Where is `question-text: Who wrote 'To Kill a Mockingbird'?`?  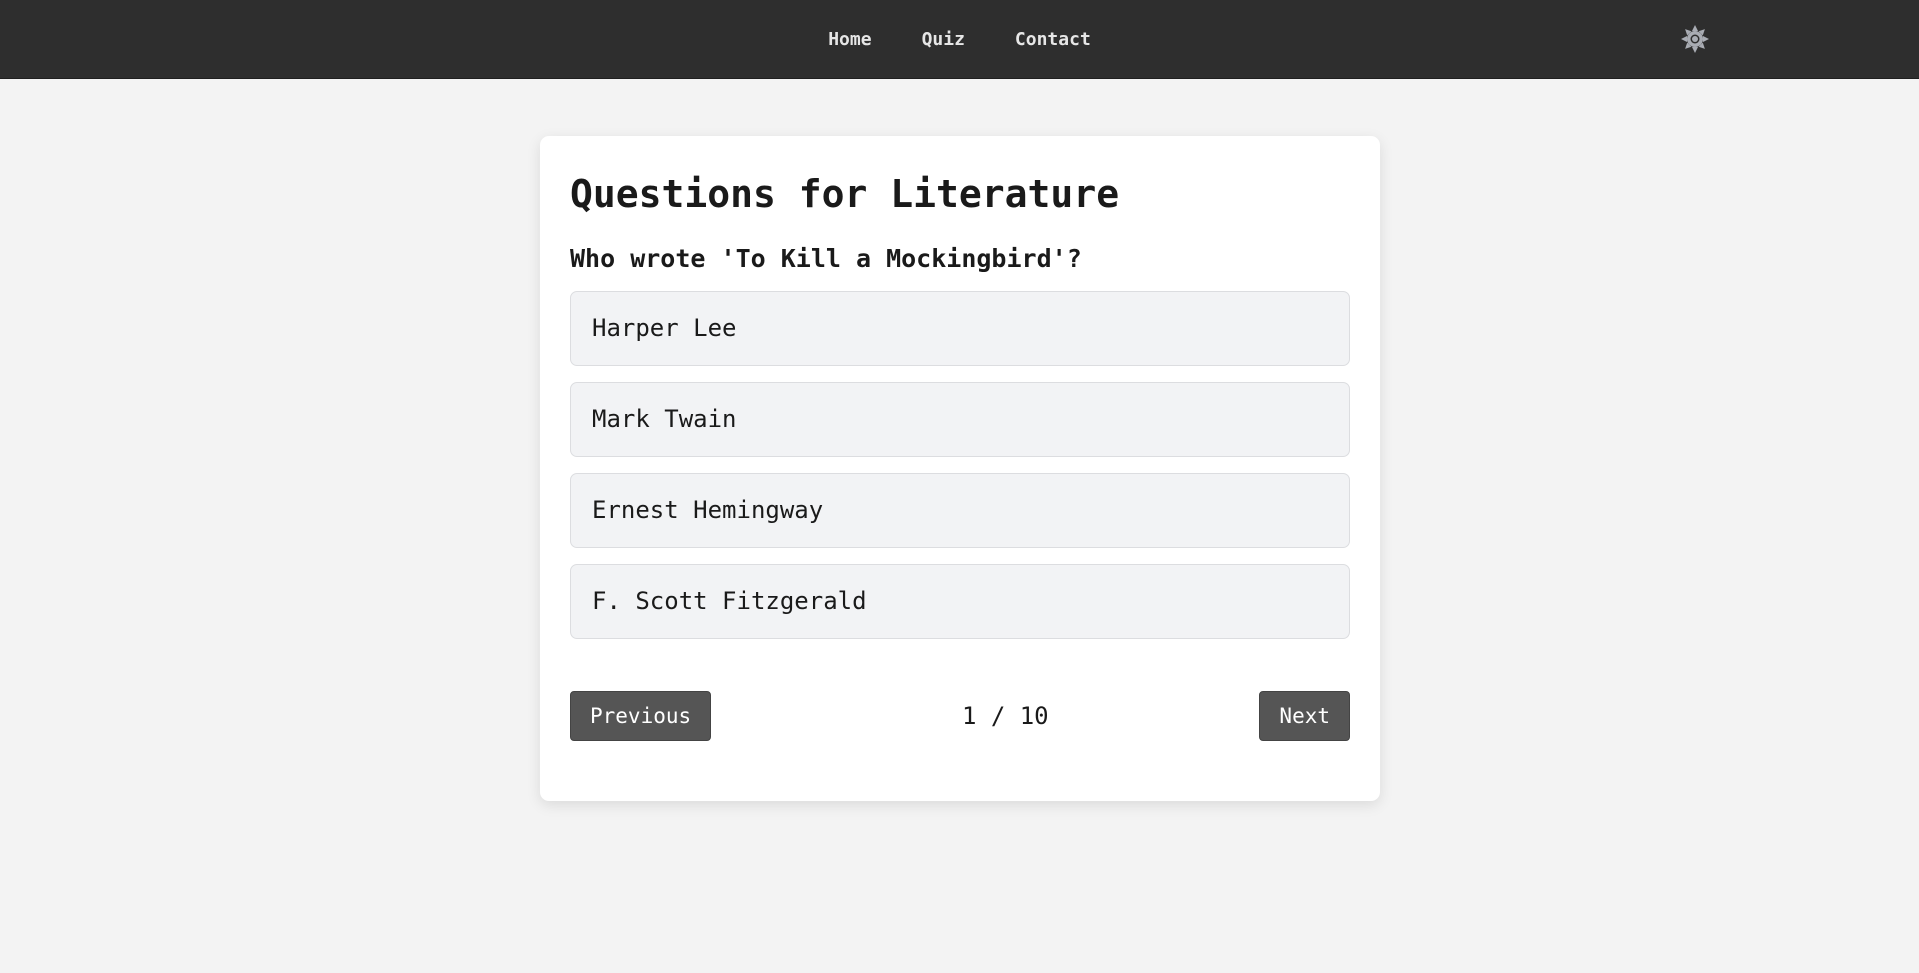 question-text: Who wrote 'To Kill a Mockingbird'? is located at coordinates (826, 258).